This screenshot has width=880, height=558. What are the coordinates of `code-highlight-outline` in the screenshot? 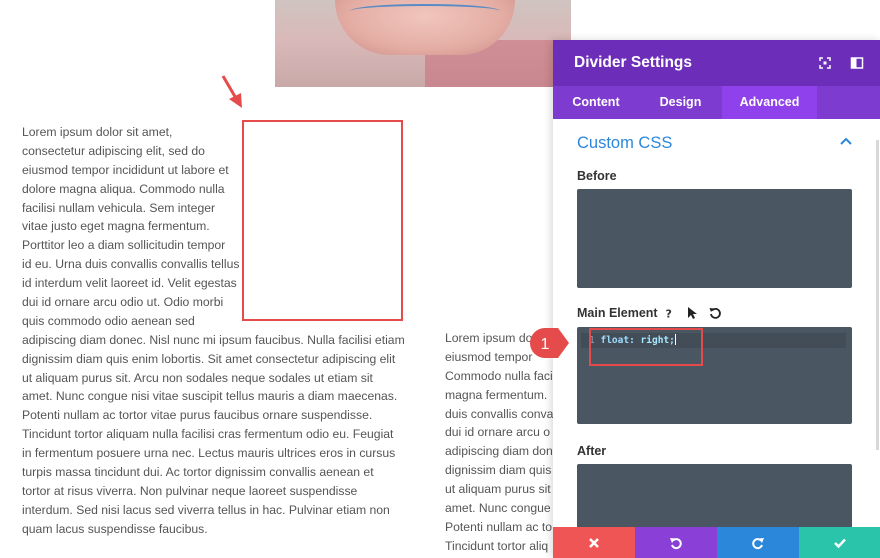 It's located at (646, 347).